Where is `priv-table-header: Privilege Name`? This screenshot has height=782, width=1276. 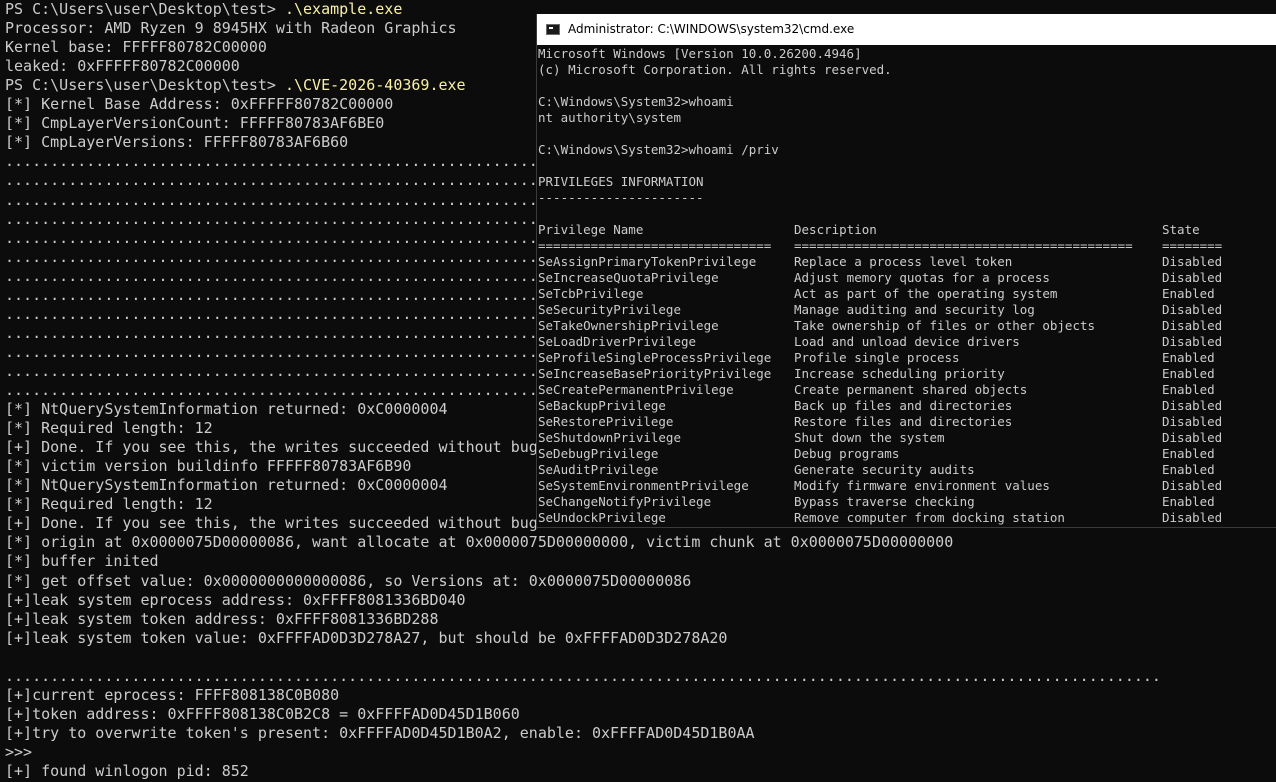 priv-table-header: Privilege Name is located at coordinates (591, 229).